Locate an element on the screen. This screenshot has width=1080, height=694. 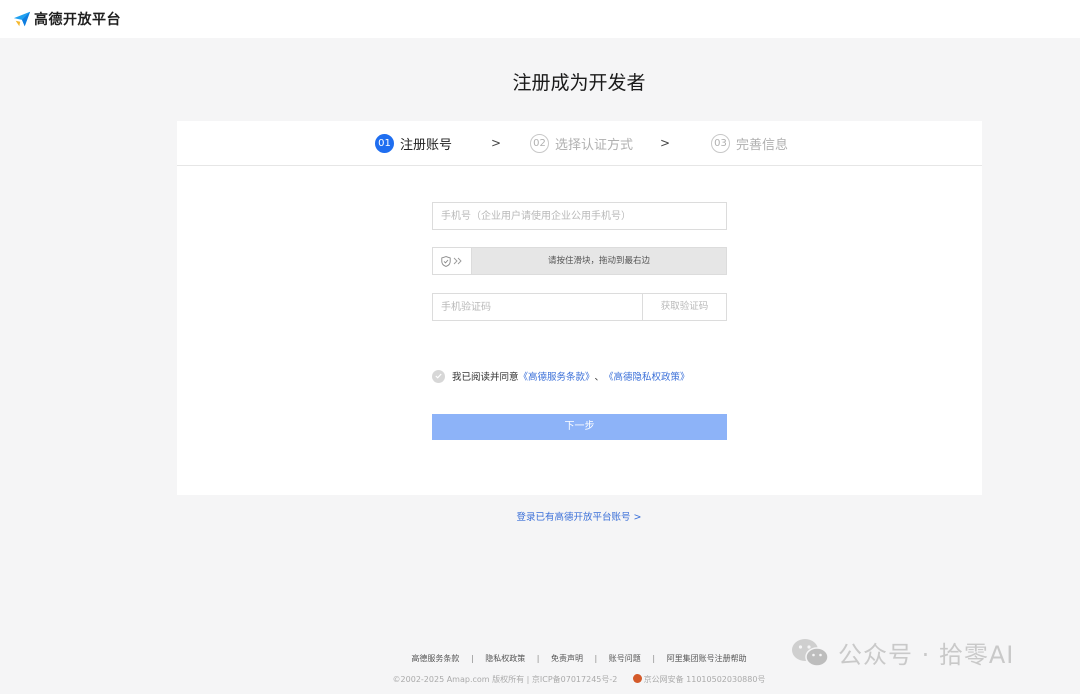
agreement-row: 我已阅读并同意 《高德服务条款》 、 《高德隐私权政策》 is located at coordinates (561, 376).